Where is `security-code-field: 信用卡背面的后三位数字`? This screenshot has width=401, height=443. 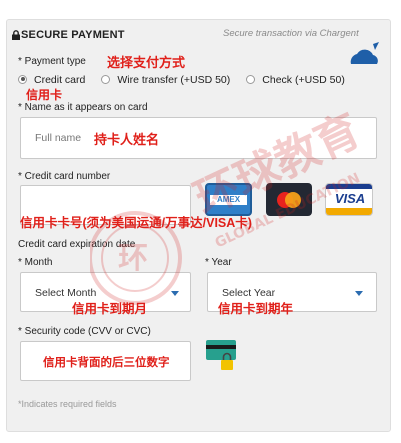 security-code-field: 信用卡背面的后三位数字 is located at coordinates (105, 361).